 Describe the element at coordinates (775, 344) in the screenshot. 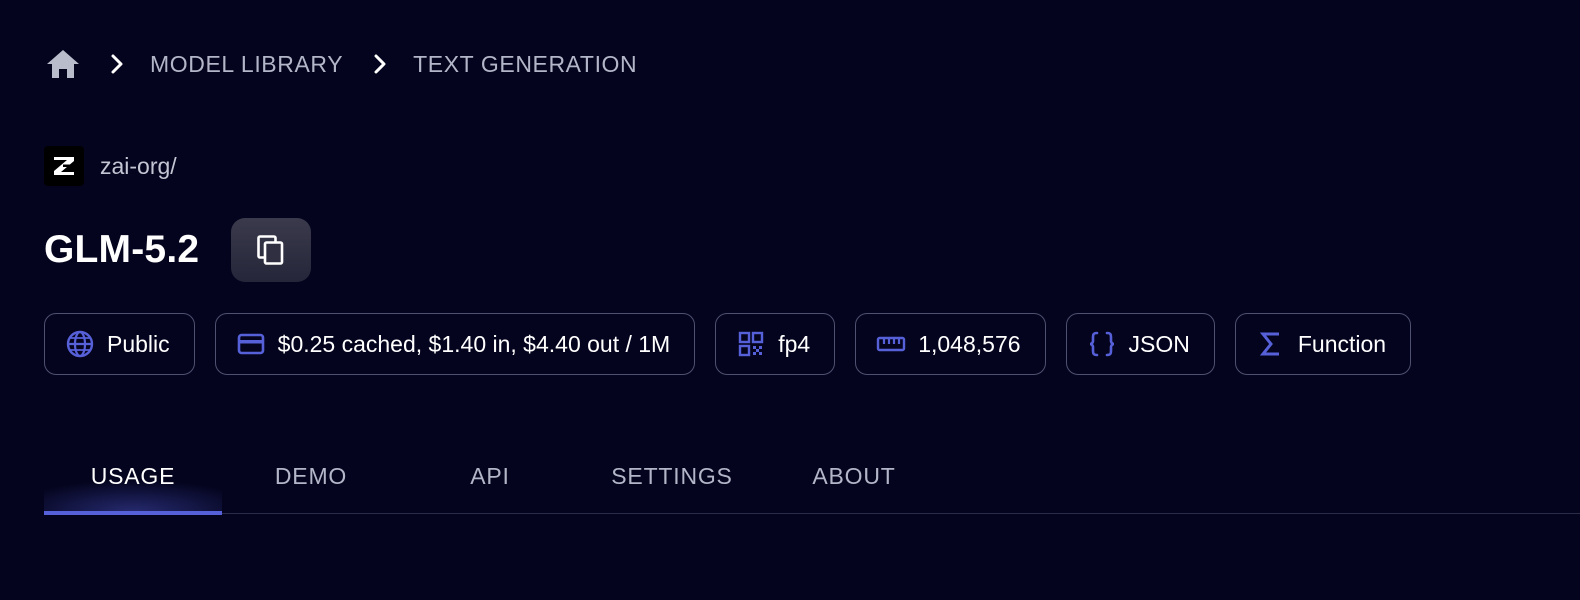

I see `quantization-chip: fp4` at that location.